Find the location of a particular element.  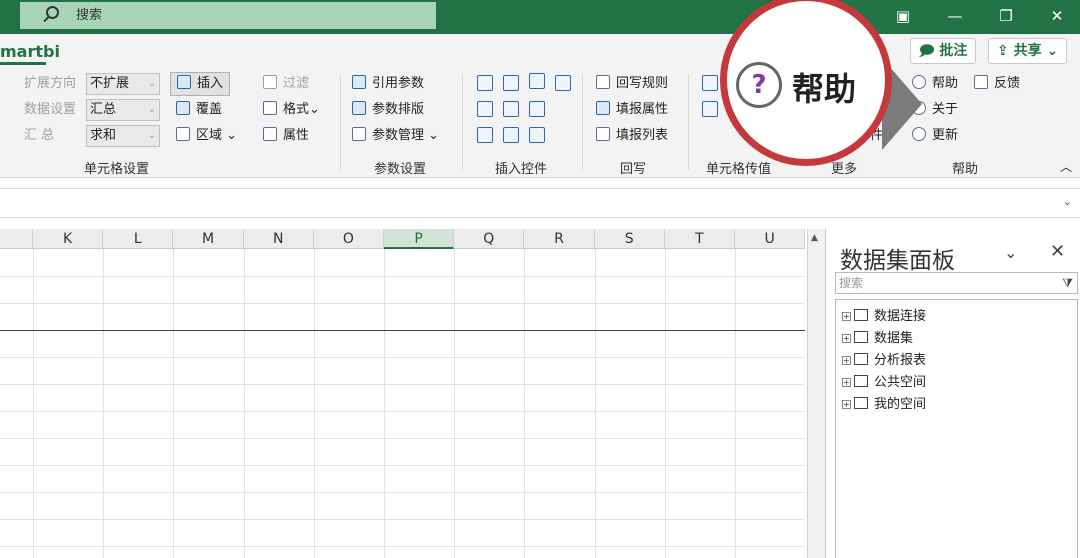

column-header-m: M is located at coordinates (208, 239).